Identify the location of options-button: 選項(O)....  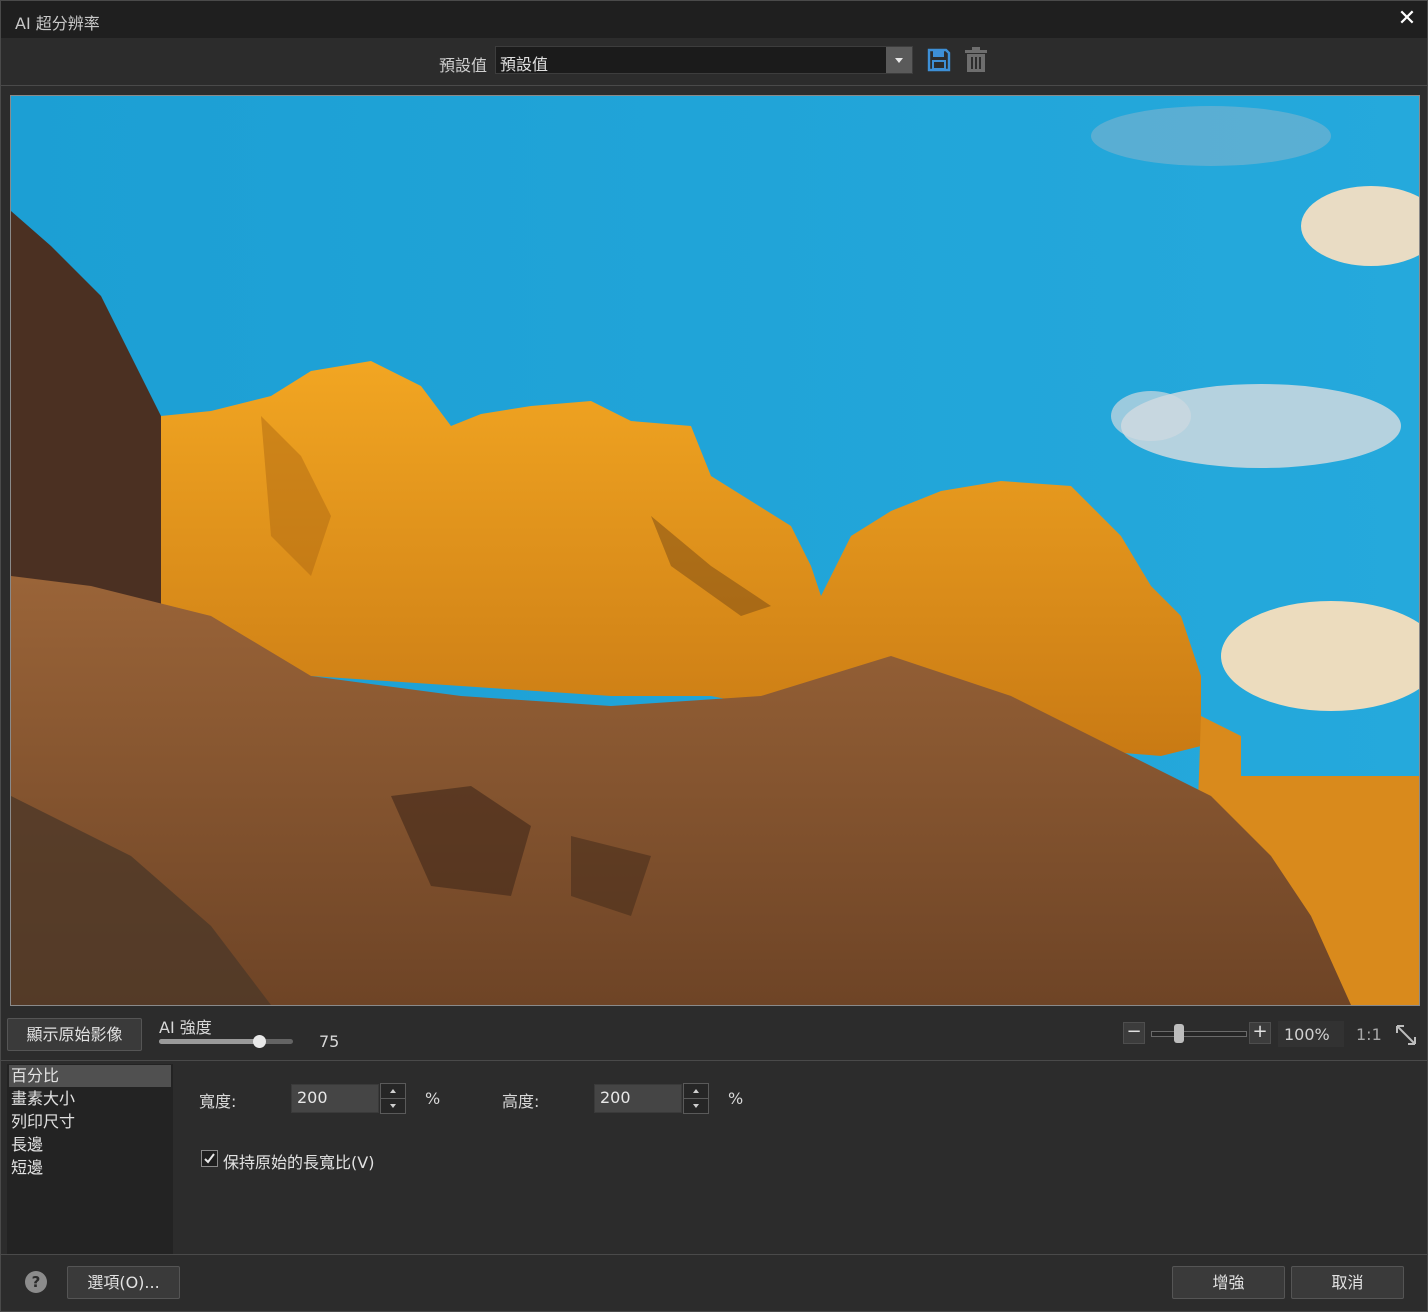
(123, 1282).